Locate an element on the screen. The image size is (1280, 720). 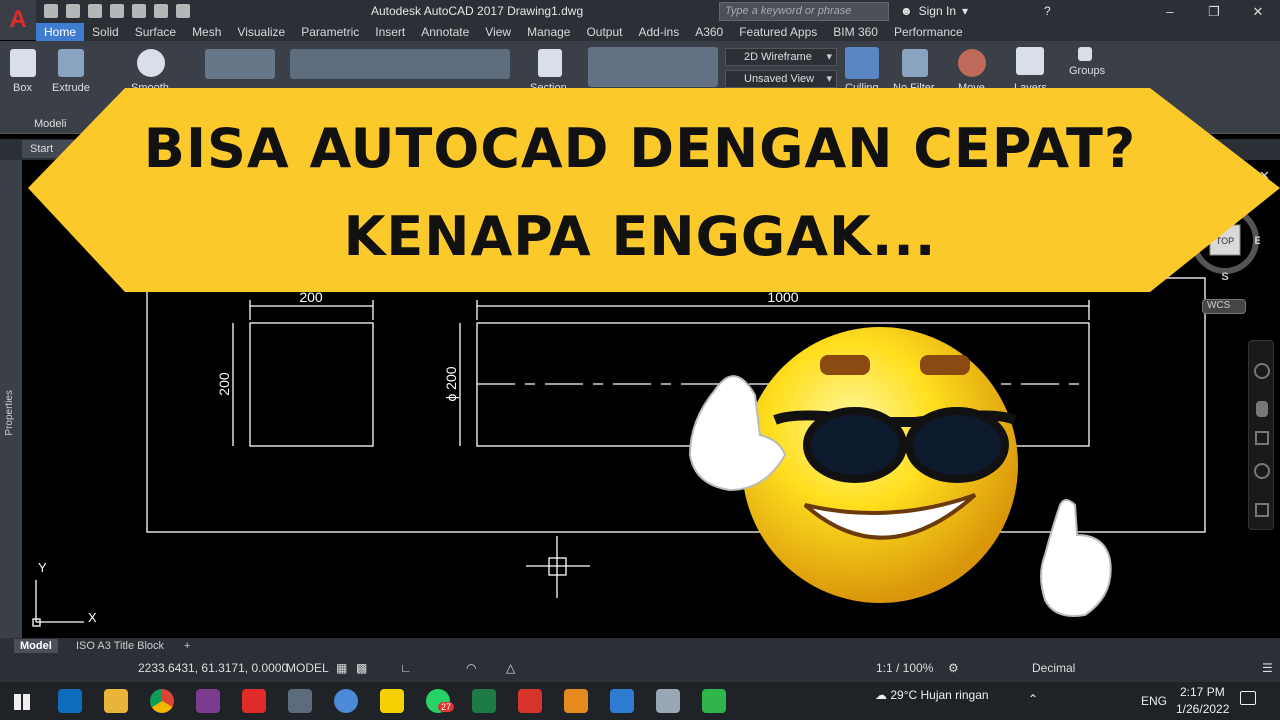
annotation-scale-label: 1:1 / 100% is located at coordinates (904, 668).